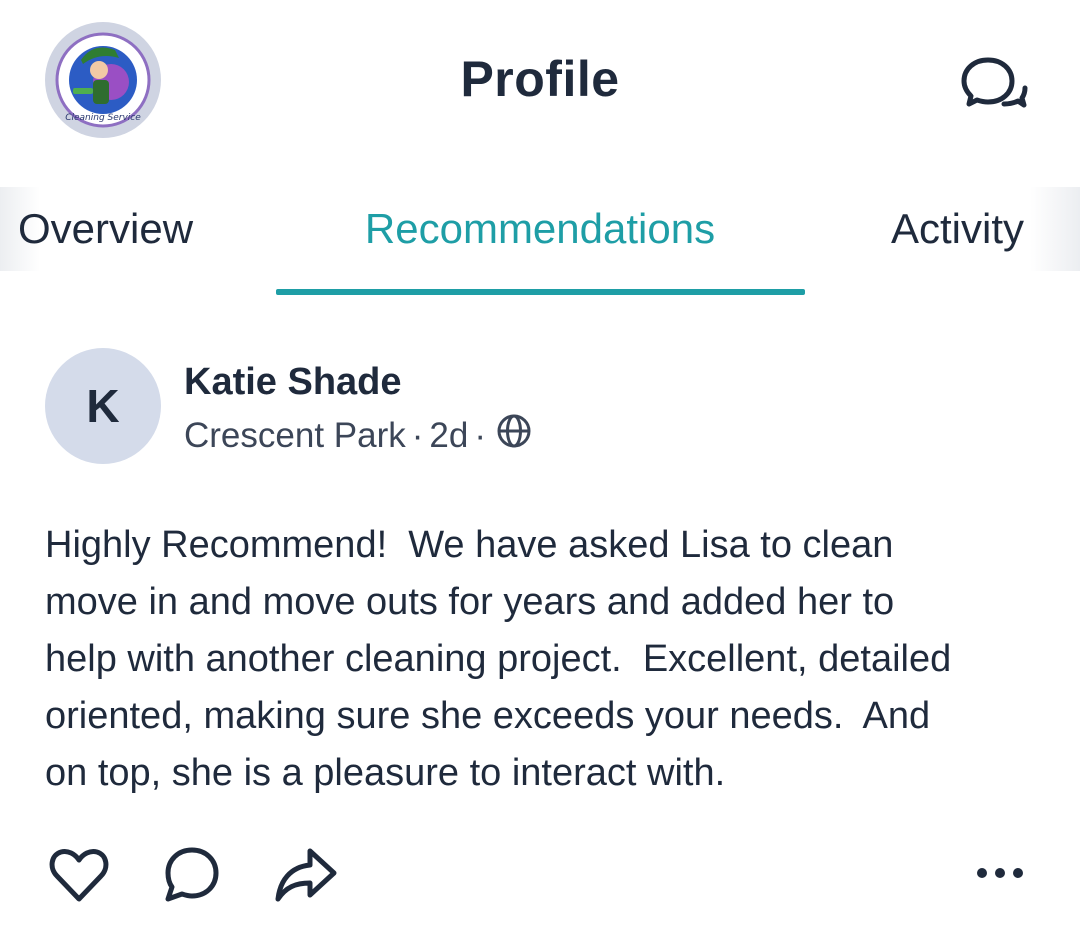 The height and width of the screenshot is (931, 1080). I want to click on heart-icon, so click(79, 875).